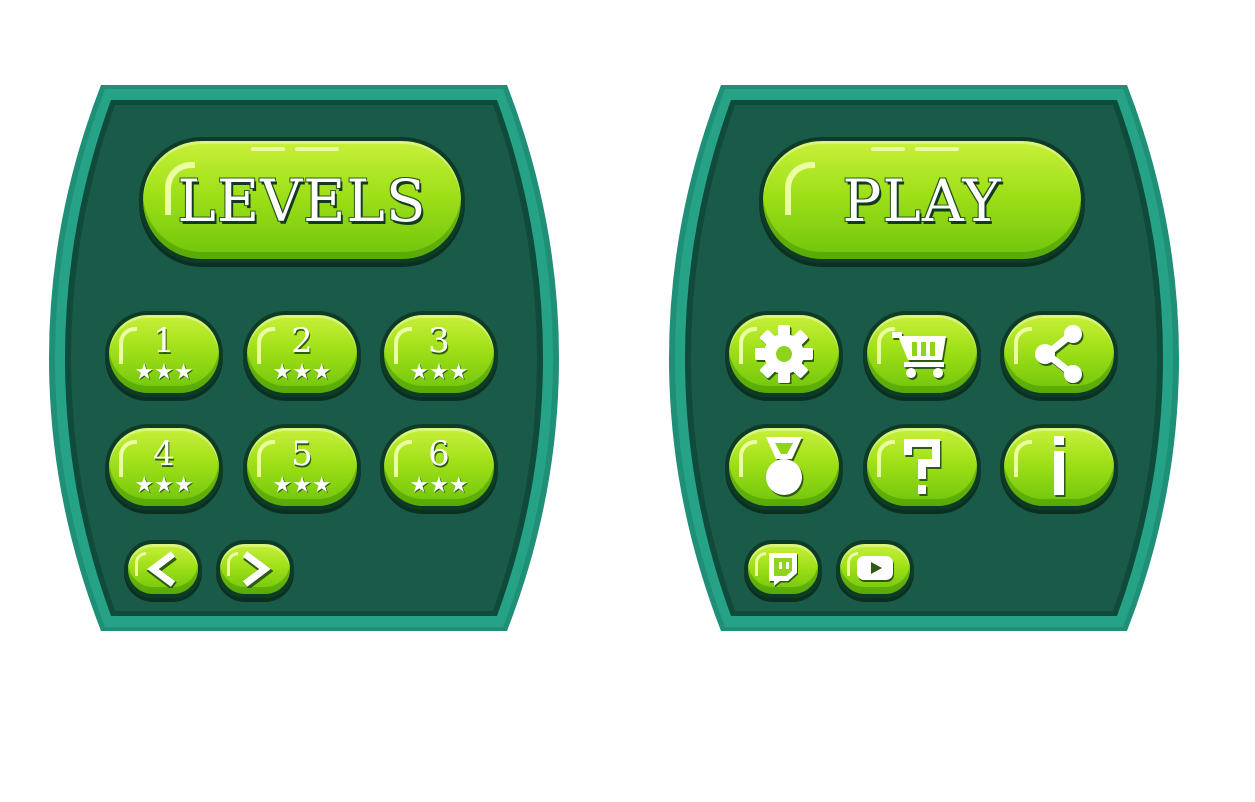 Image resolution: width=1255 pixels, height=802 pixels. Describe the element at coordinates (302, 341) in the screenshot. I see `level-number: 2` at that location.